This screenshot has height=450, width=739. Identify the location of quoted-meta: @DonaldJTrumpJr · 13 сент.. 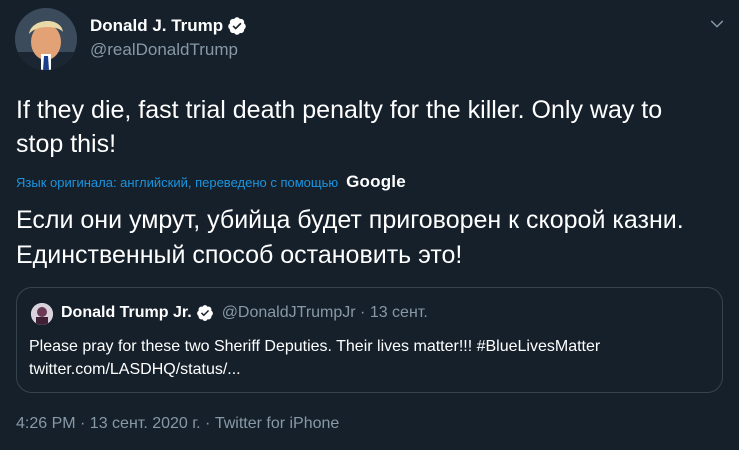
(324, 312).